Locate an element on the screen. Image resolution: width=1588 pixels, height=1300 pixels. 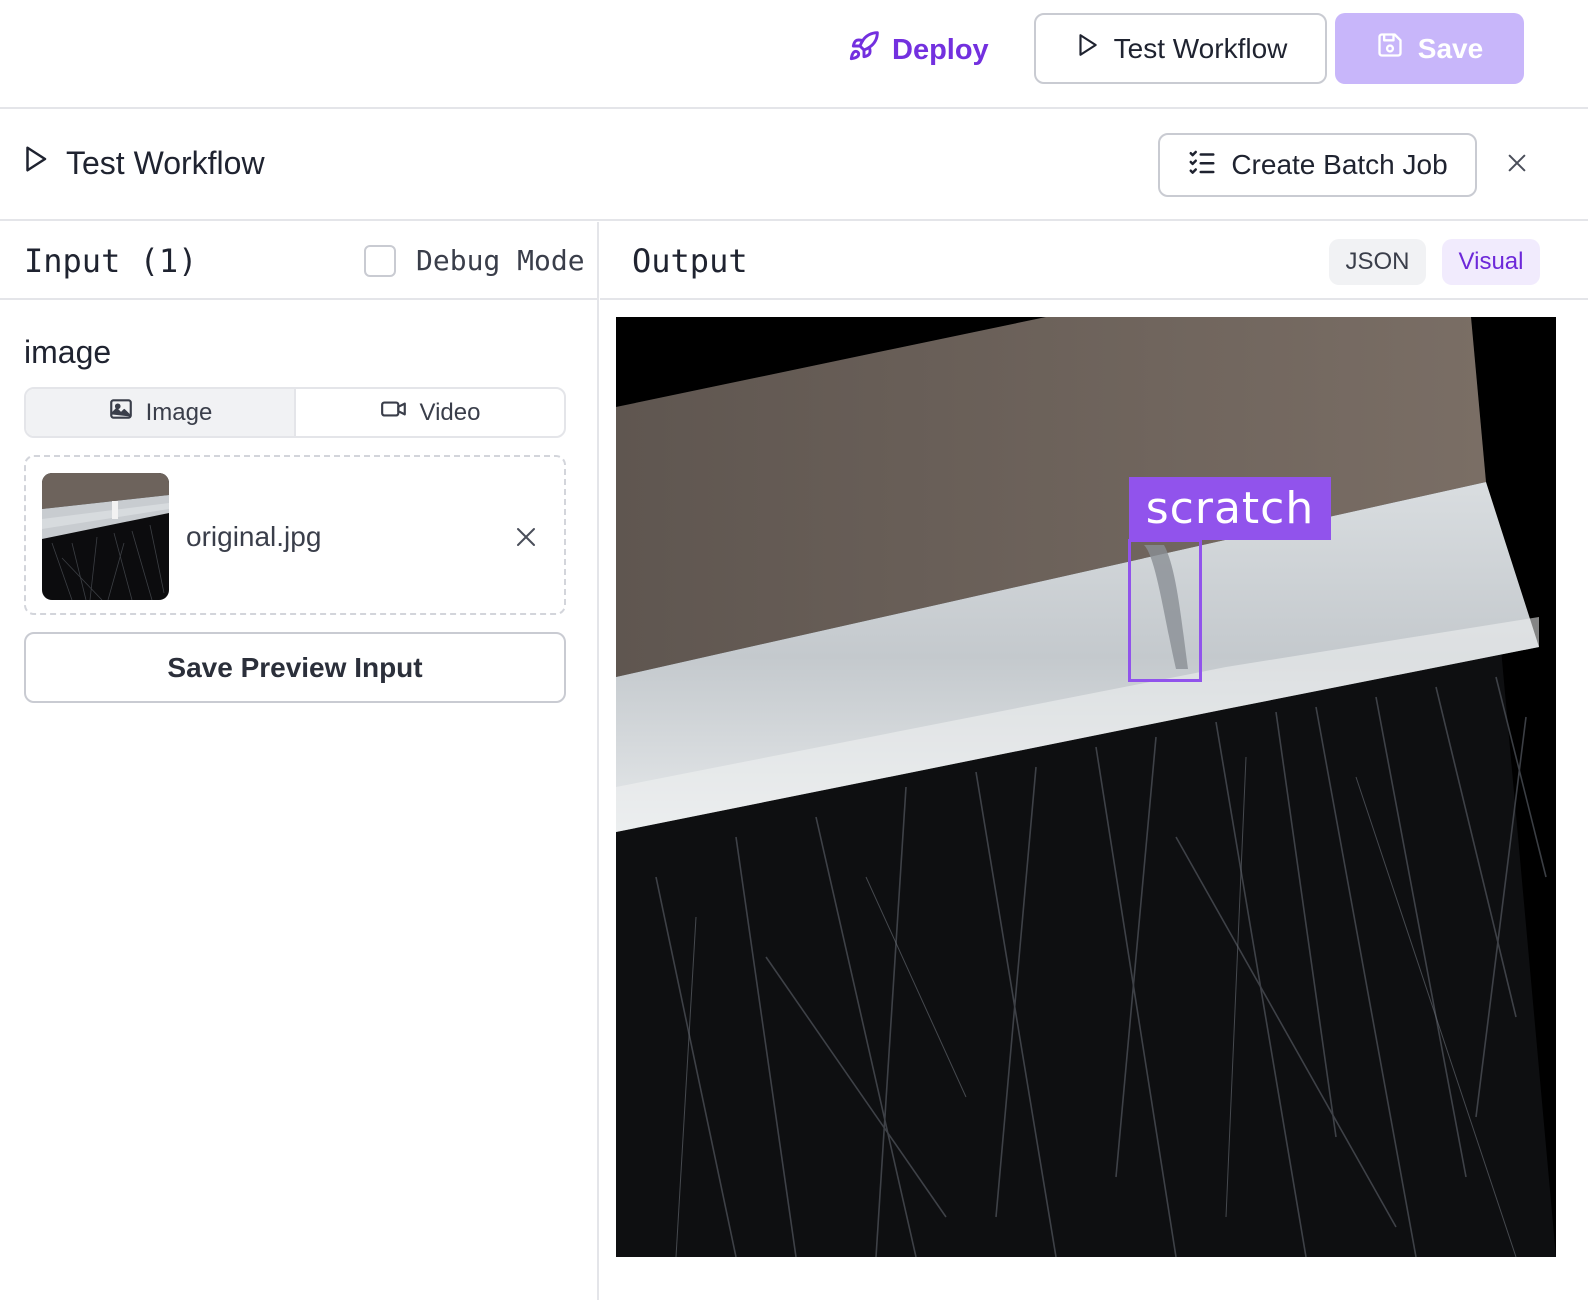
debug-mode-label: Debug Mode is located at coordinates (500, 260).